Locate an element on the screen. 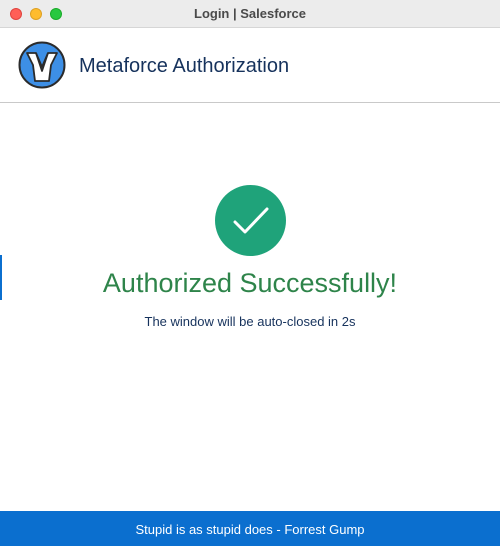  metaforce-logo-icon is located at coordinates (42, 65).